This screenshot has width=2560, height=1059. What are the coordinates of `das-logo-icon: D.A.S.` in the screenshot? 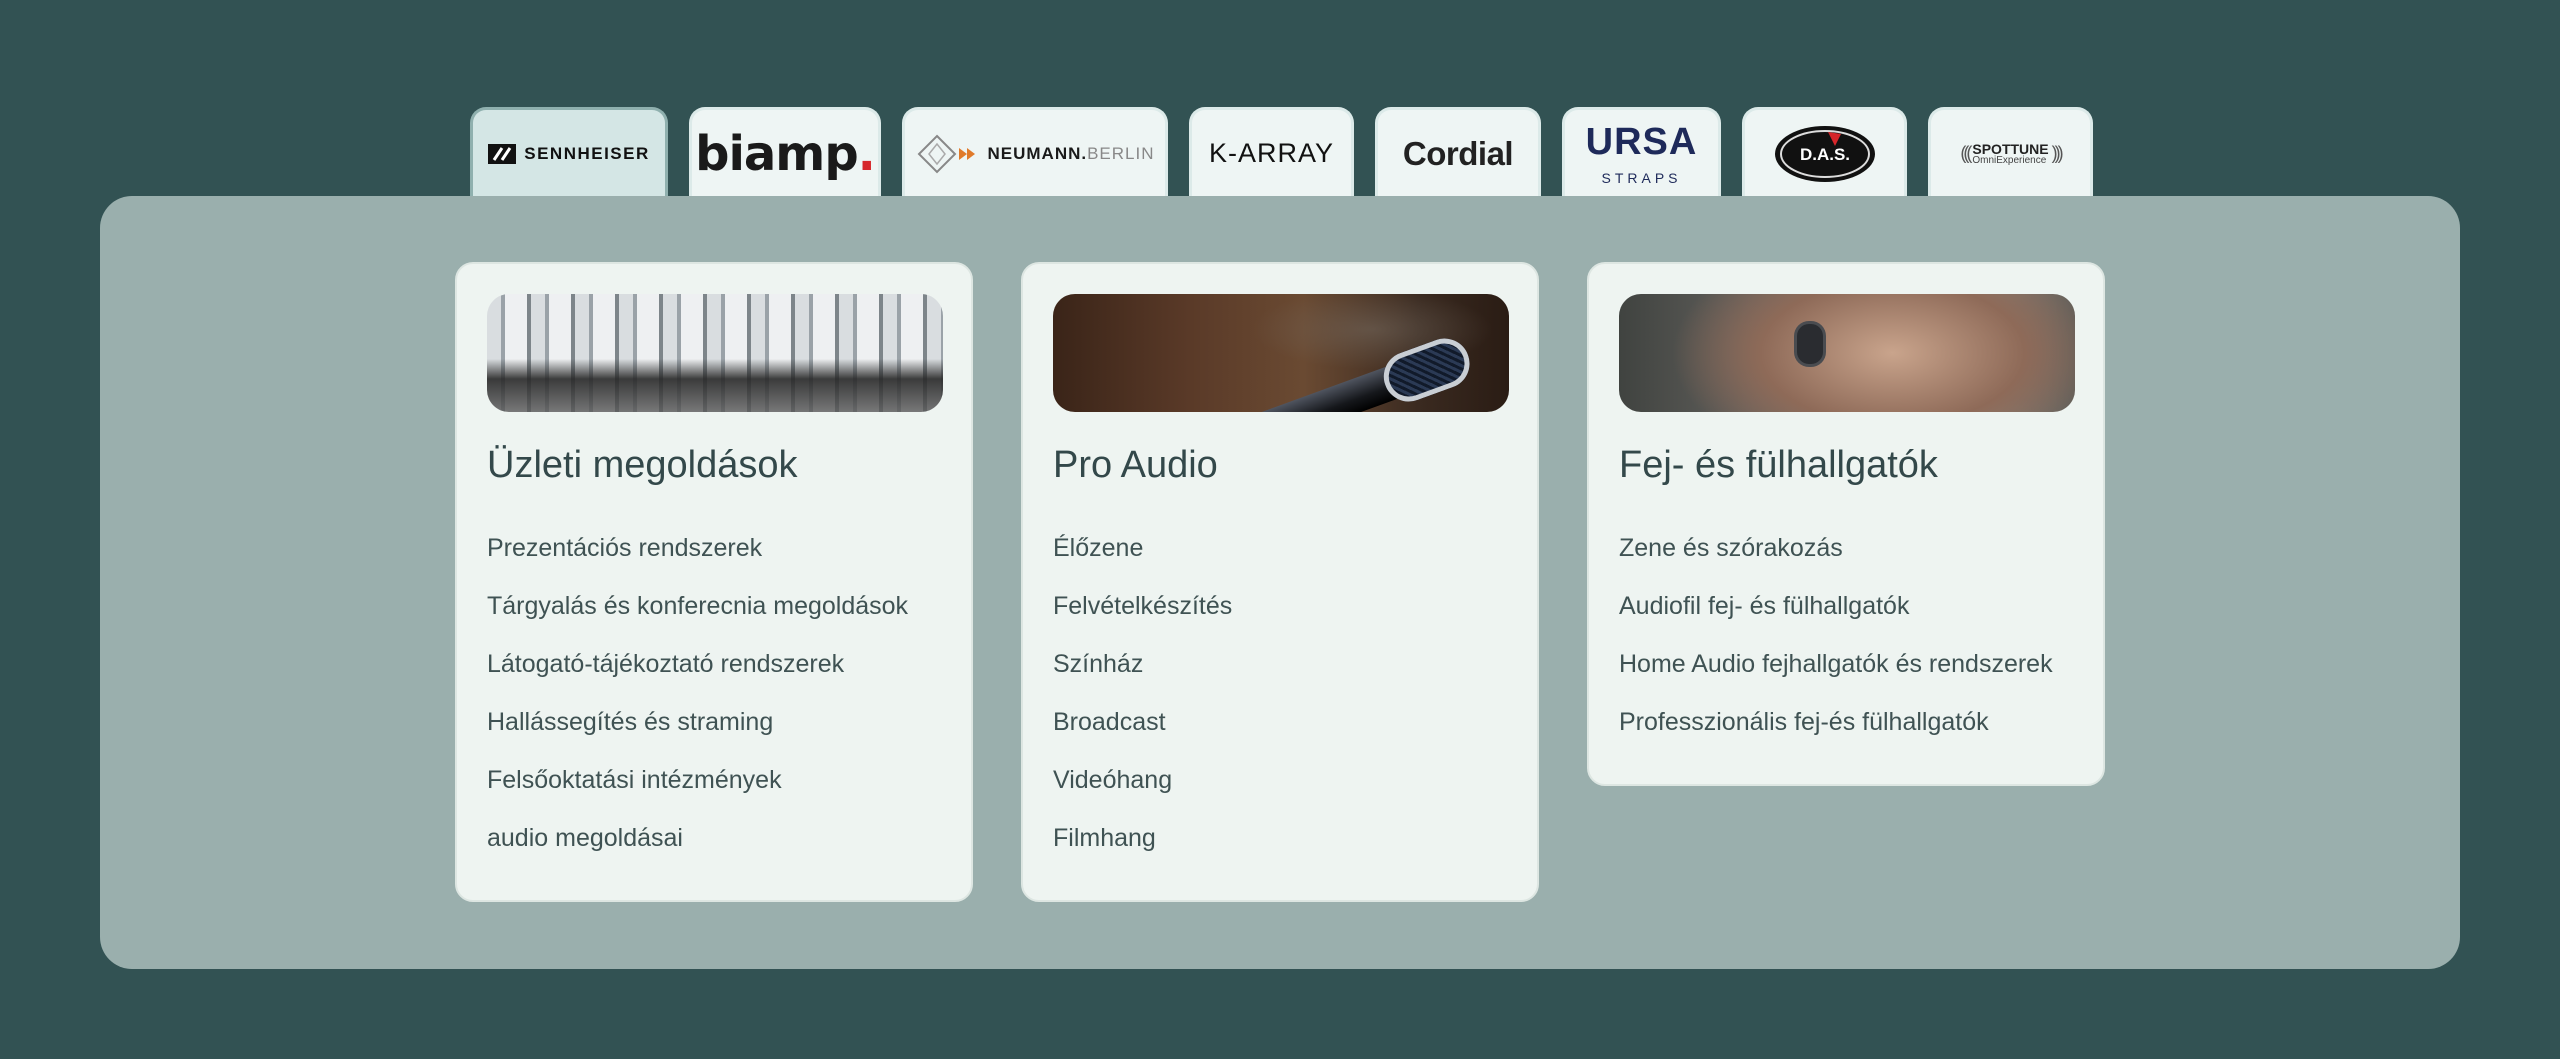 It's located at (1824, 153).